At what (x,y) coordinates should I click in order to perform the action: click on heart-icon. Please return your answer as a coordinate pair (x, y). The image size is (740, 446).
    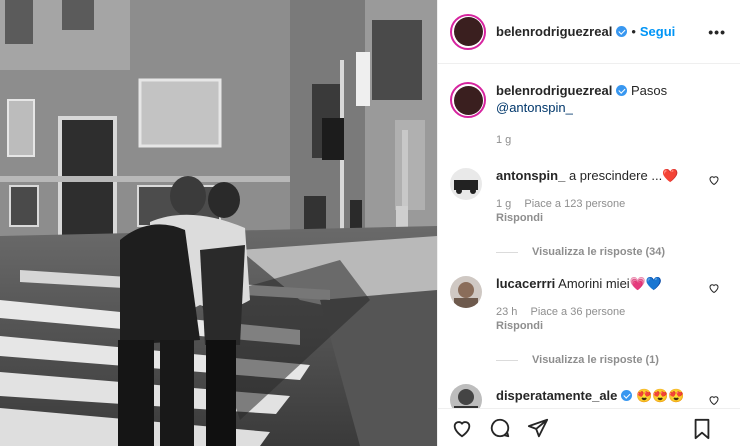
    Looking at the image, I should click on (462, 428).